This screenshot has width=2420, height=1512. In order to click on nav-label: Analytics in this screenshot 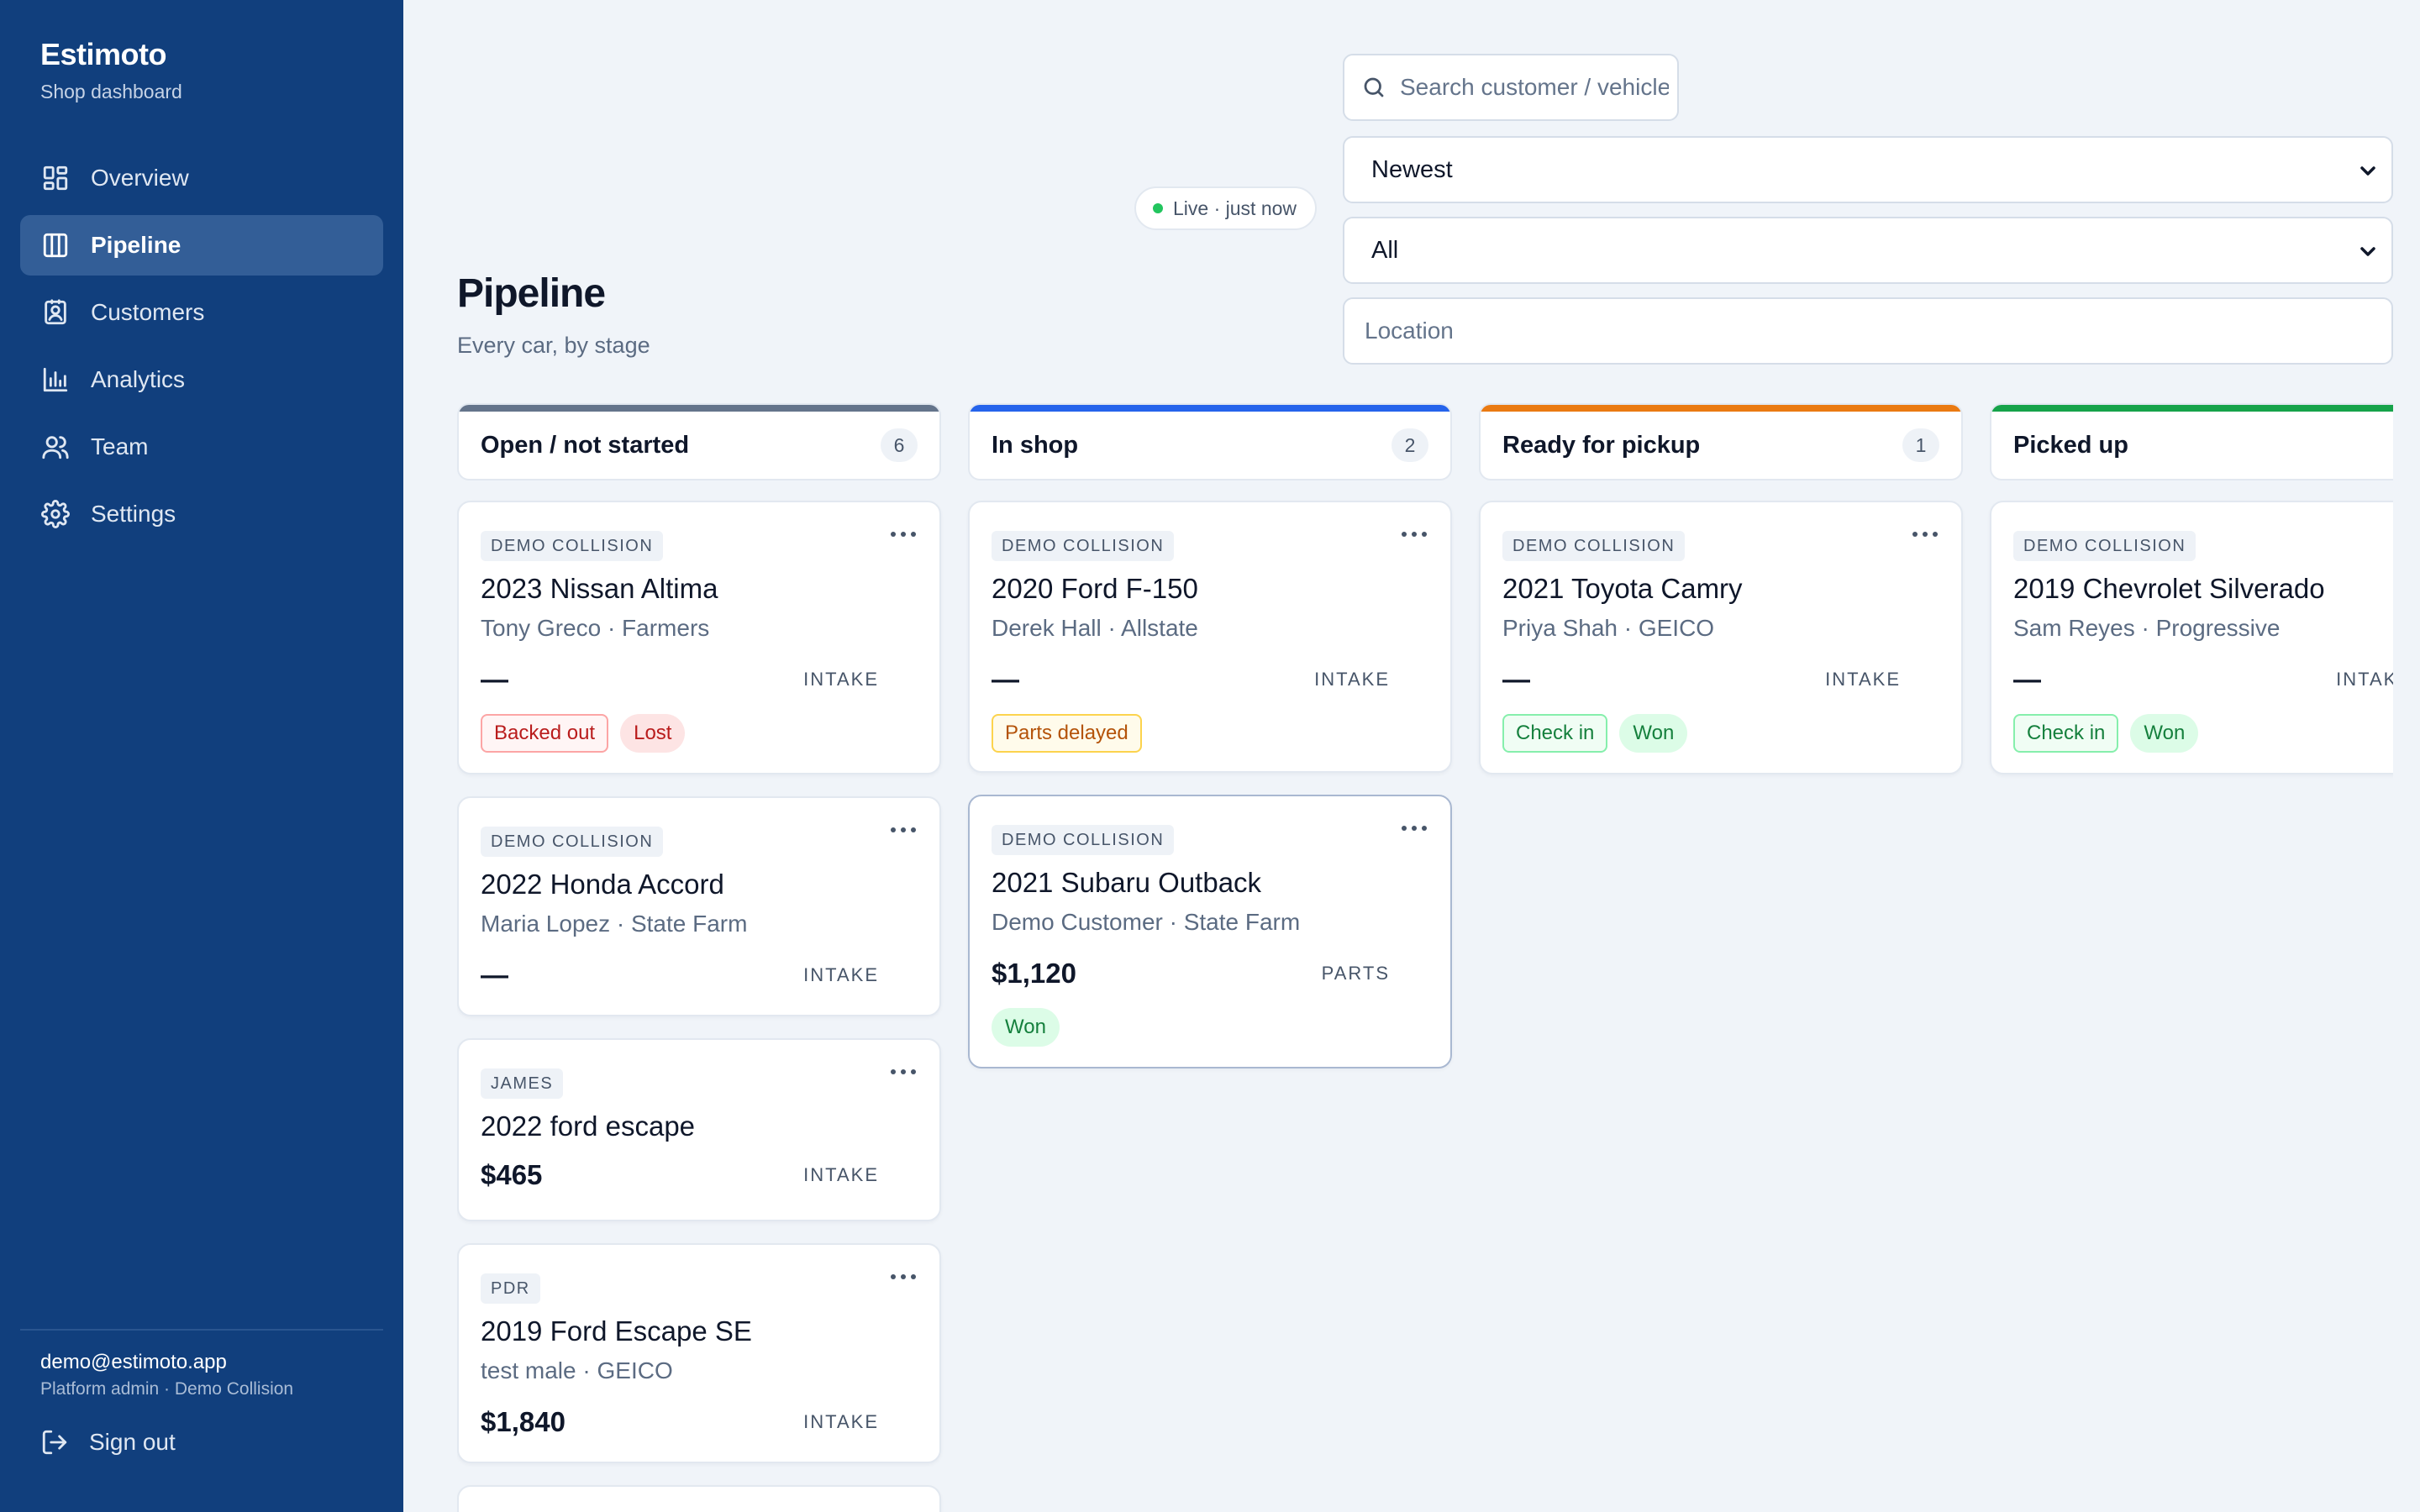, I will do `click(138, 379)`.